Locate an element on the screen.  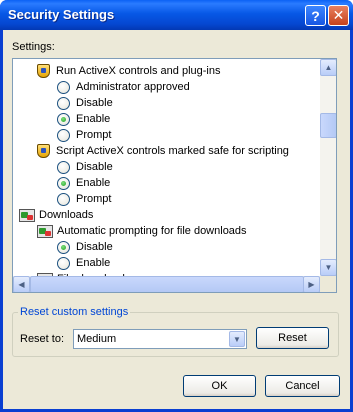
close-button: ✕ is located at coordinates (338, 15).